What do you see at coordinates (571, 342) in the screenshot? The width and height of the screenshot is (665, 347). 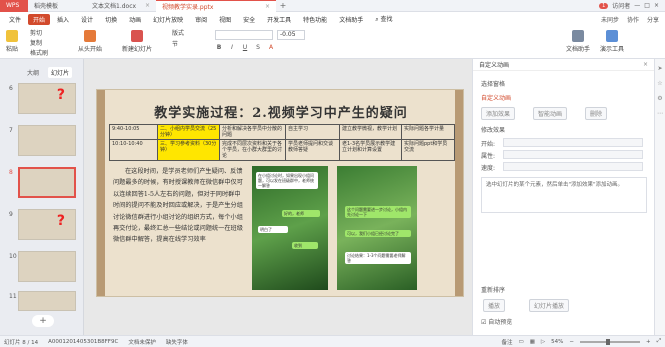 I see `zoom-out-icon: −` at bounding box center [571, 342].